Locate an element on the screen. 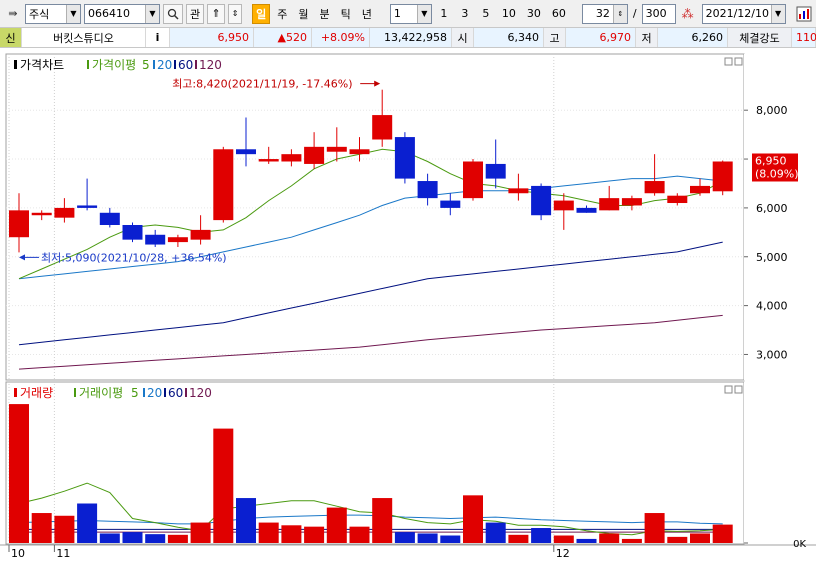  price-title: 가격차트 is located at coordinates (42, 65).